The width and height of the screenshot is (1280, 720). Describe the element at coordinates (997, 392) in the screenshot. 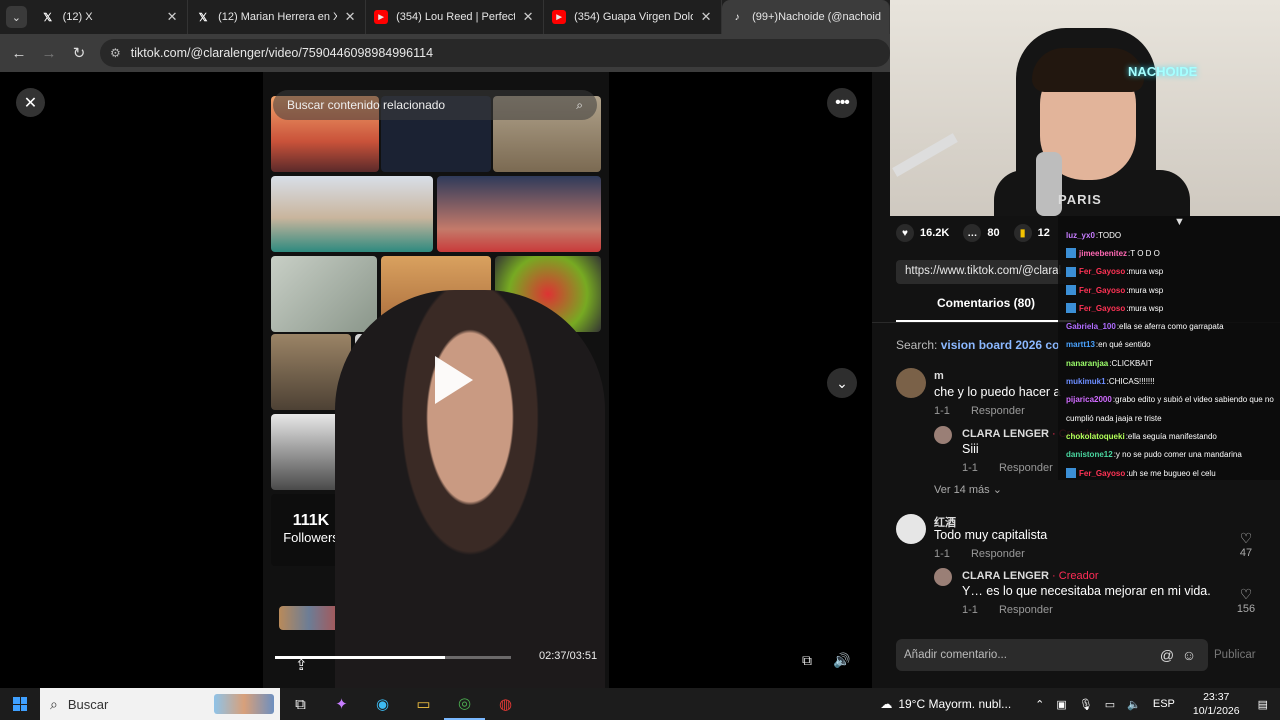

I see `comment-text: che y lo puedo hacer a` at that location.